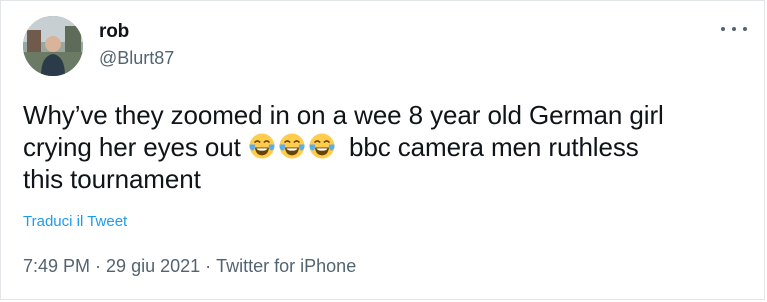 Image resolution: width=767 pixels, height=302 pixels. What do you see at coordinates (136, 58) in the screenshot?
I see `user-handle: @Blurt87` at bounding box center [136, 58].